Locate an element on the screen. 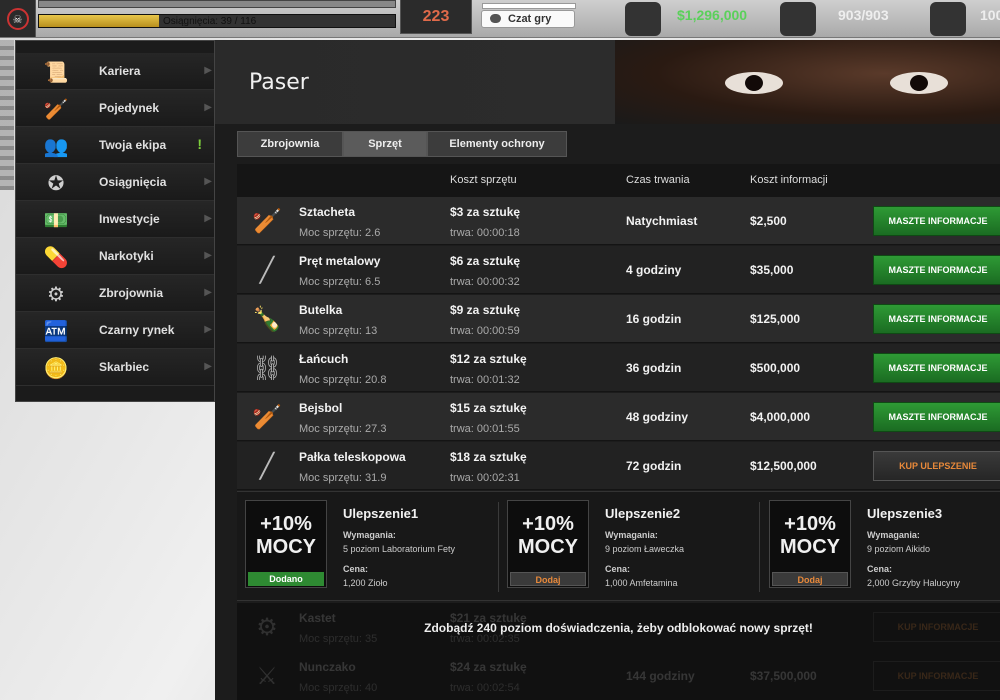 This screenshot has height=700, width=1000. item-price: $15 za sztukę is located at coordinates (488, 408).